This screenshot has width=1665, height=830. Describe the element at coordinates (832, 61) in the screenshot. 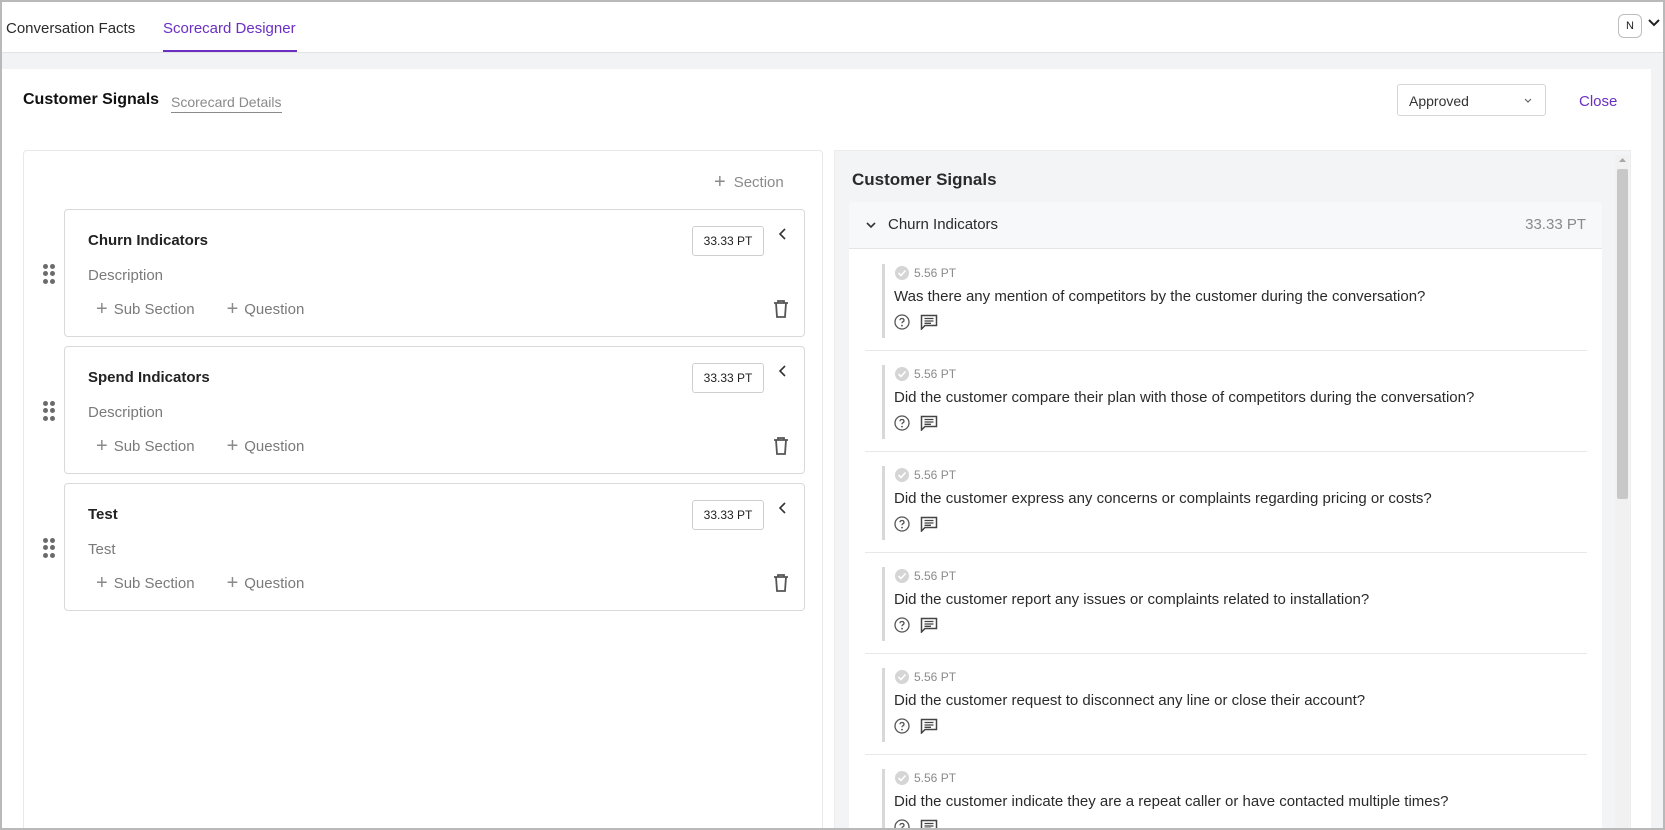

I see `content-gutter` at that location.